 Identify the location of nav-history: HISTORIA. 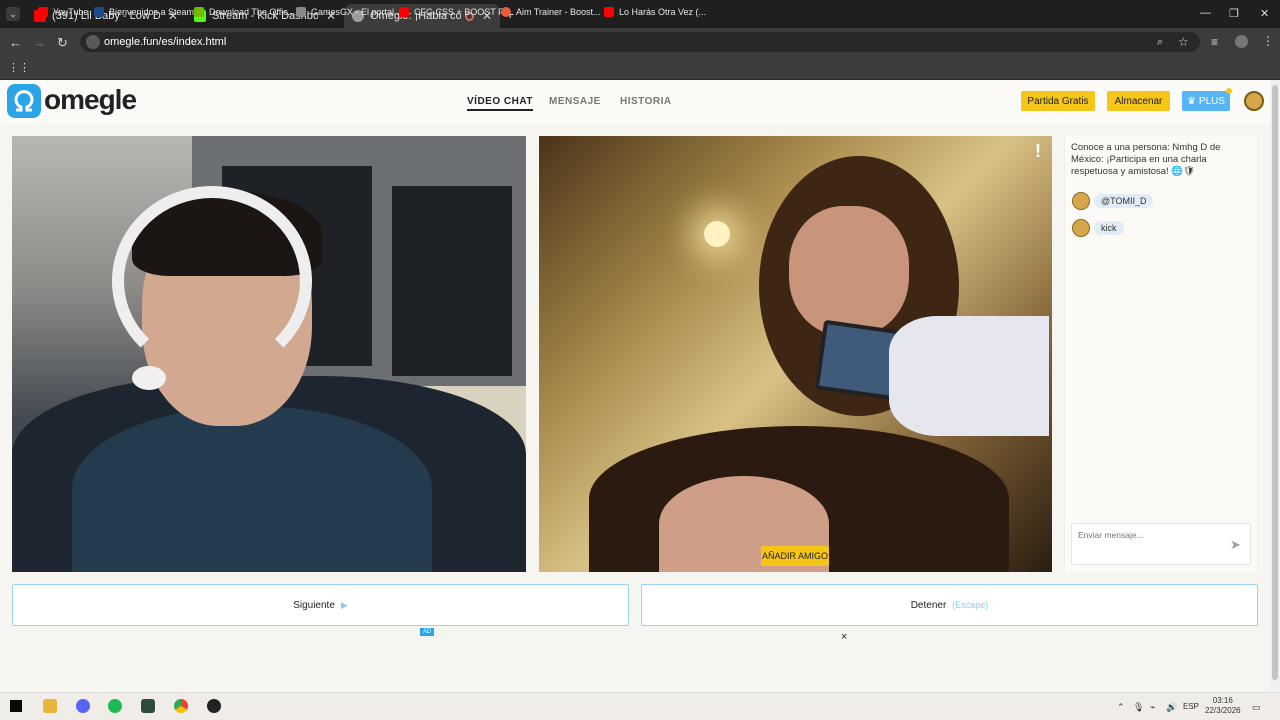
(646, 101).